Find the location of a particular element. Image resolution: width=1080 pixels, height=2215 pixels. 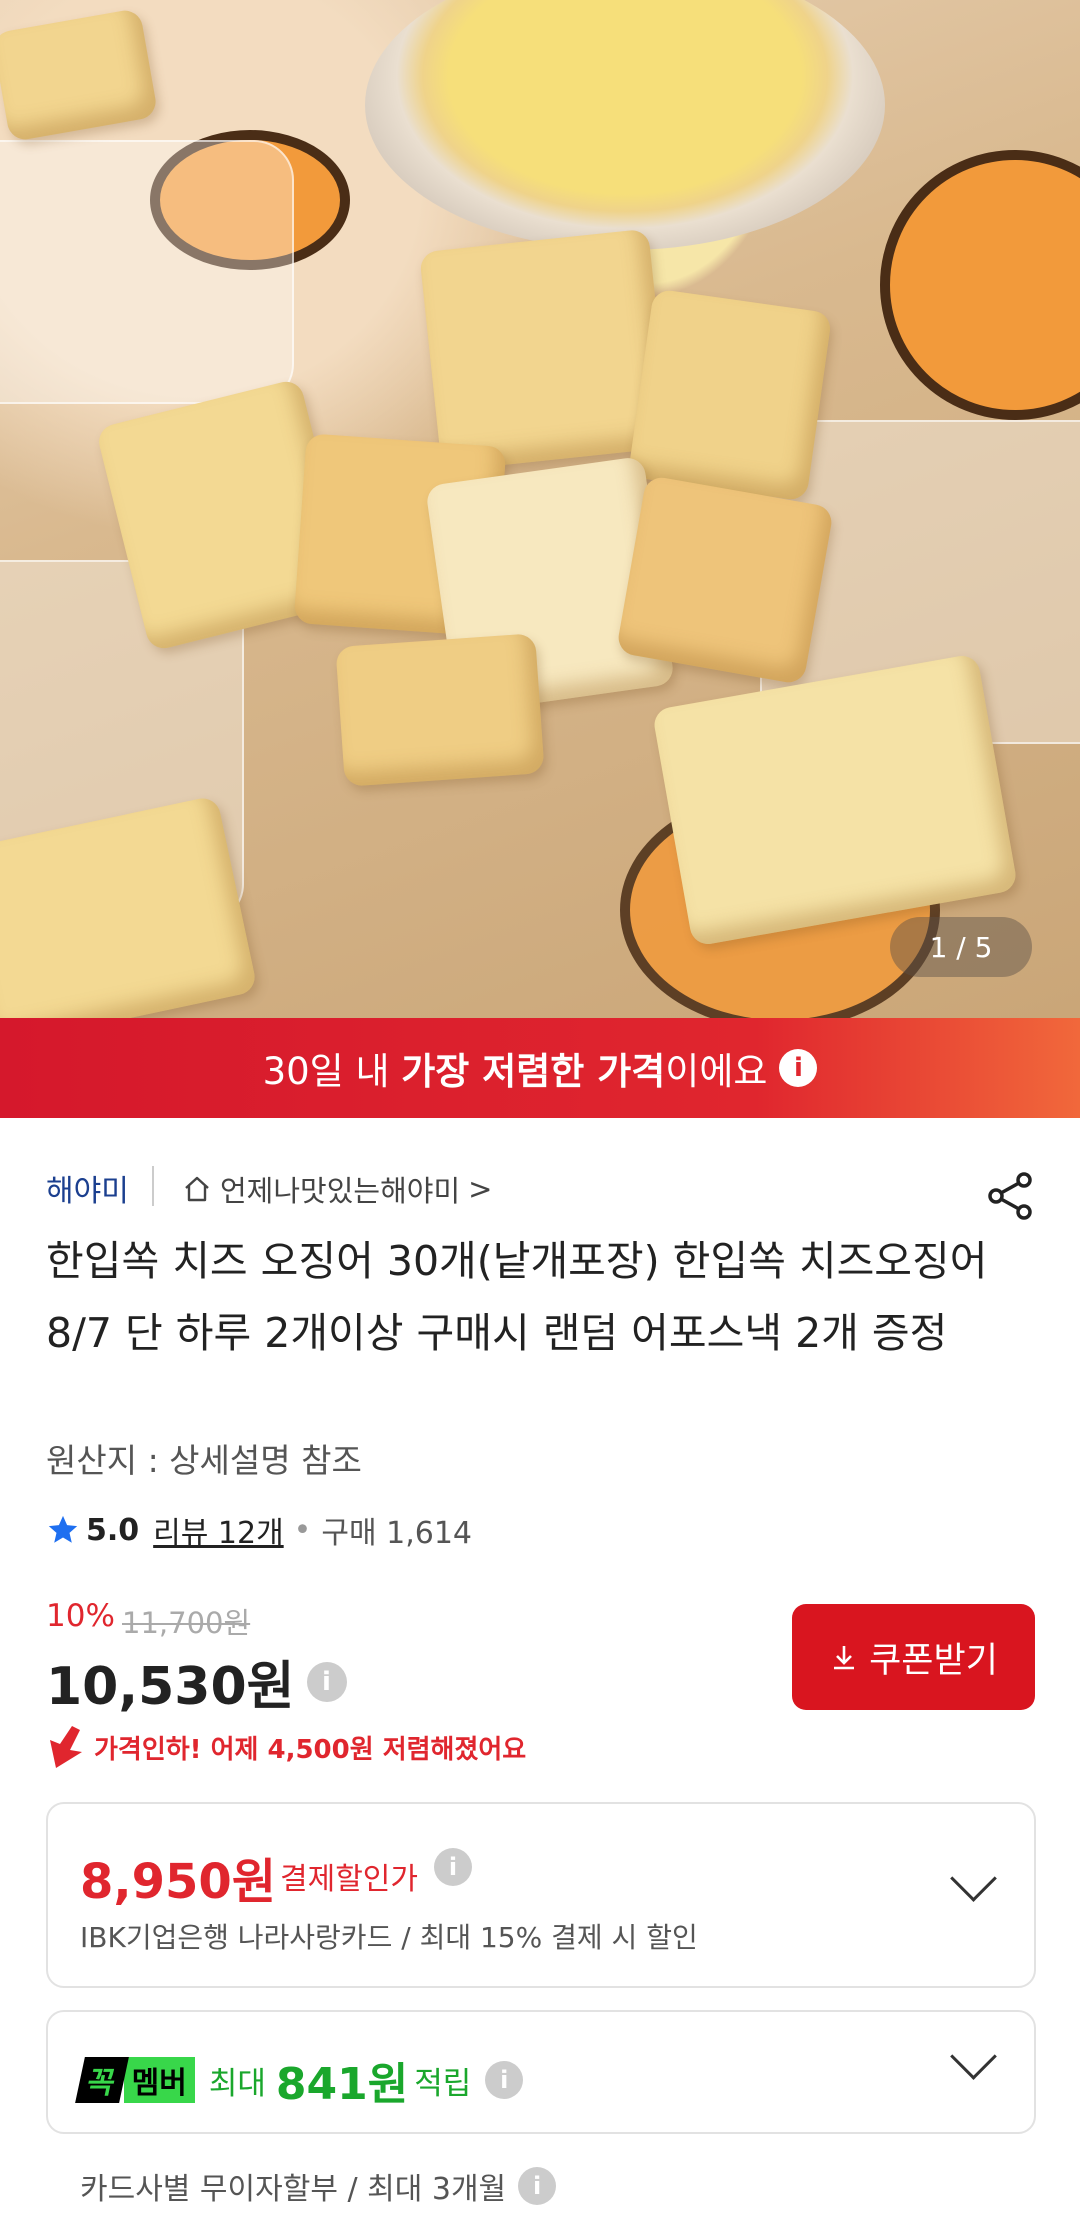

payment-price: 8,950원 is located at coordinates (178, 1882).